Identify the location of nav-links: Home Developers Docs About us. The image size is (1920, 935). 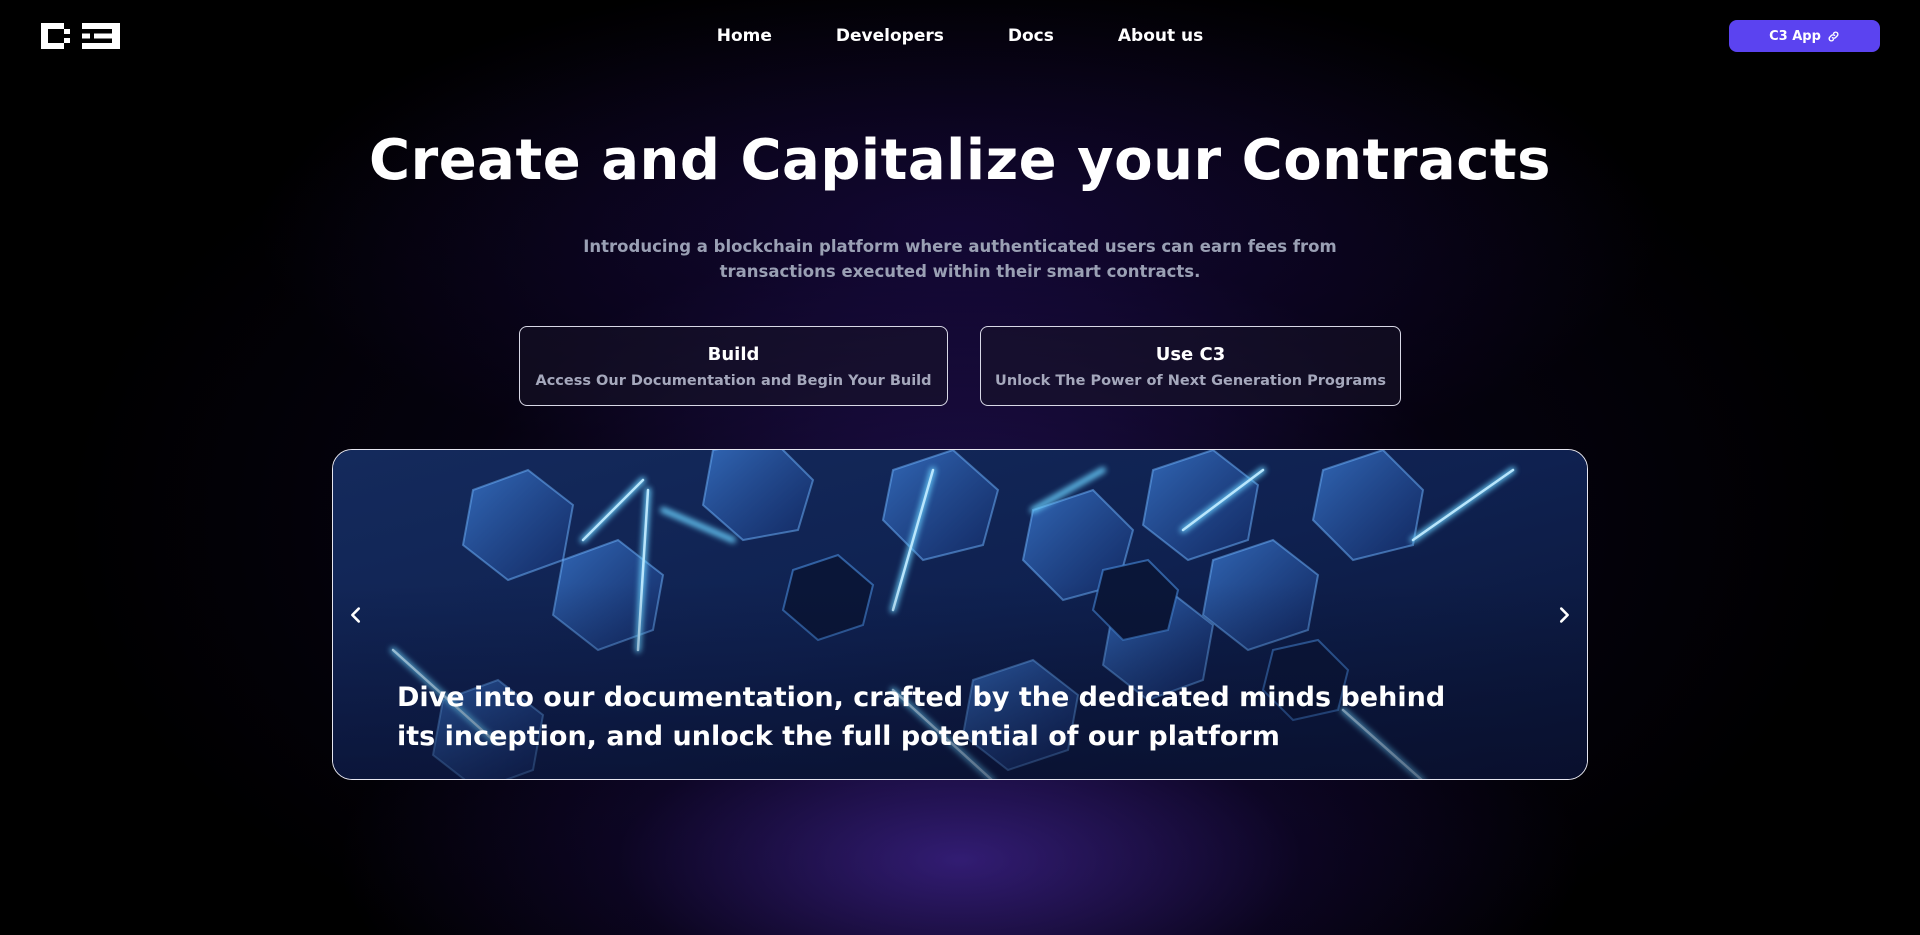
(960, 36).